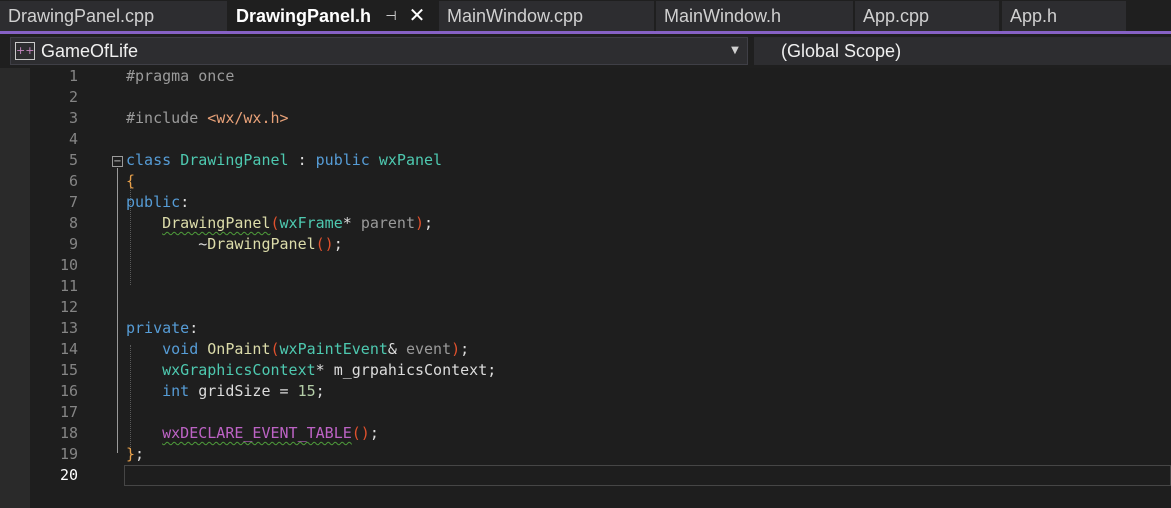 The height and width of the screenshot is (508, 1171). Describe the element at coordinates (180, 349) in the screenshot. I see `code-token: void` at that location.